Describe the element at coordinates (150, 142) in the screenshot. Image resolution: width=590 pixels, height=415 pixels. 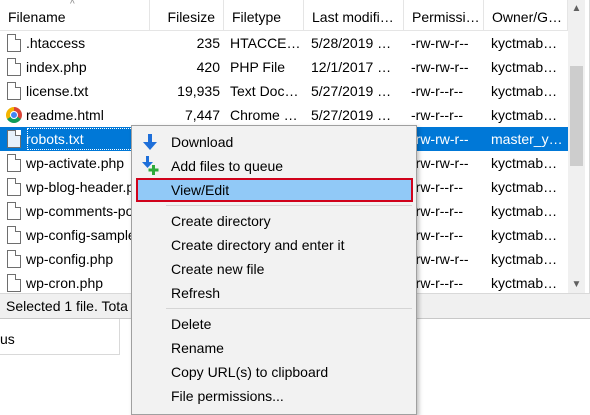
I see `download-icon` at that location.